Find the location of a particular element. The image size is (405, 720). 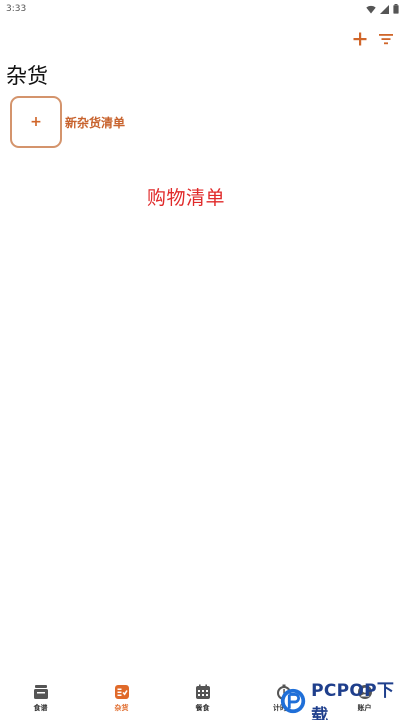

calendar-icon is located at coordinates (202, 691).